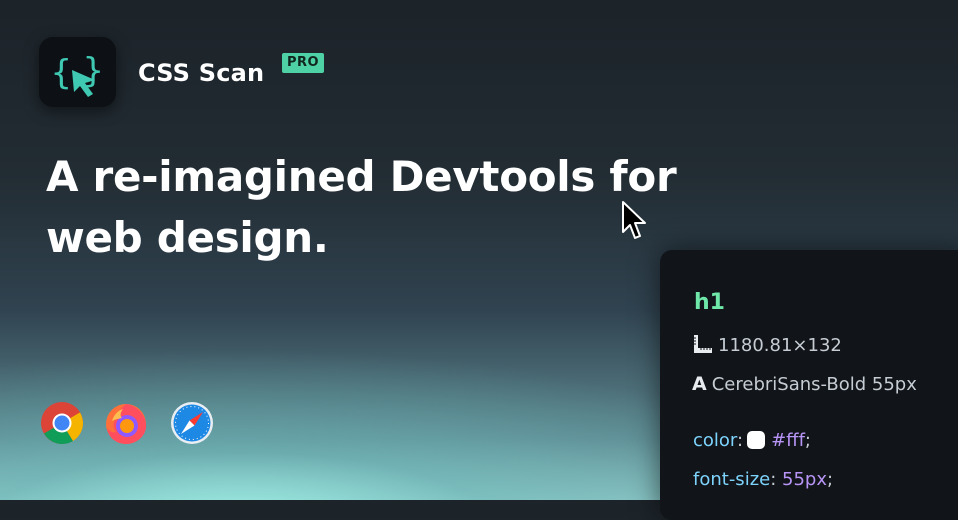 The height and width of the screenshot is (520, 958). Describe the element at coordinates (62, 423) in the screenshot. I see `chrome-icon` at that location.